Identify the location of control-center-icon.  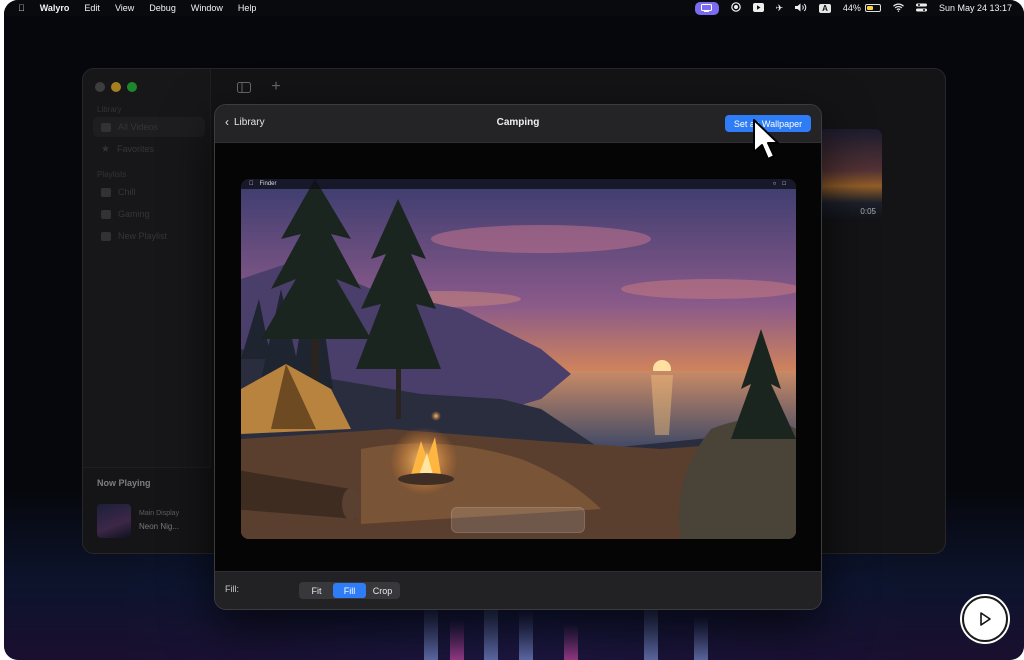
(921, 8).